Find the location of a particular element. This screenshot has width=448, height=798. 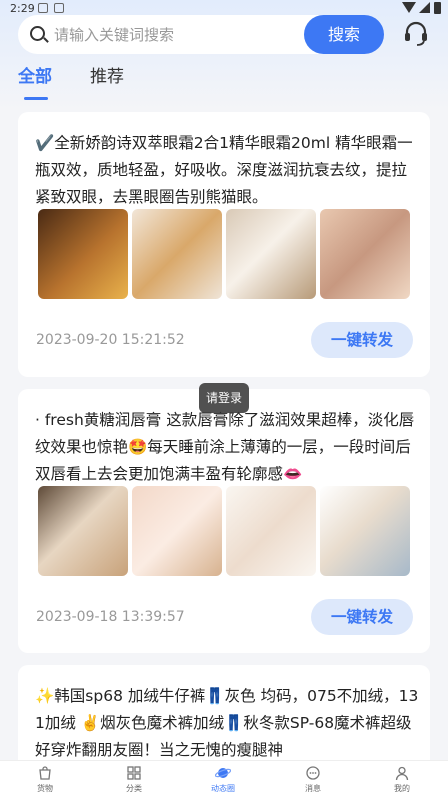

nav-item-mine: 我的 is located at coordinates (402, 781).